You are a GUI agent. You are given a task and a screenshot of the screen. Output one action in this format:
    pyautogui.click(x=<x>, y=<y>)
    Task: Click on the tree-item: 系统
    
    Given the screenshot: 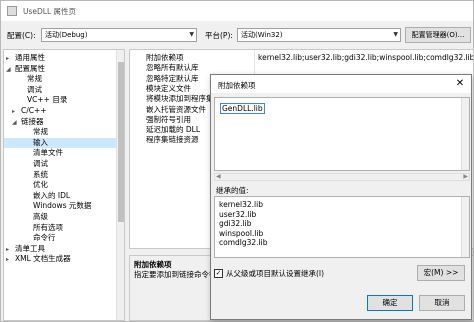 What is the action you would take?
    pyautogui.click(x=60, y=175)
    